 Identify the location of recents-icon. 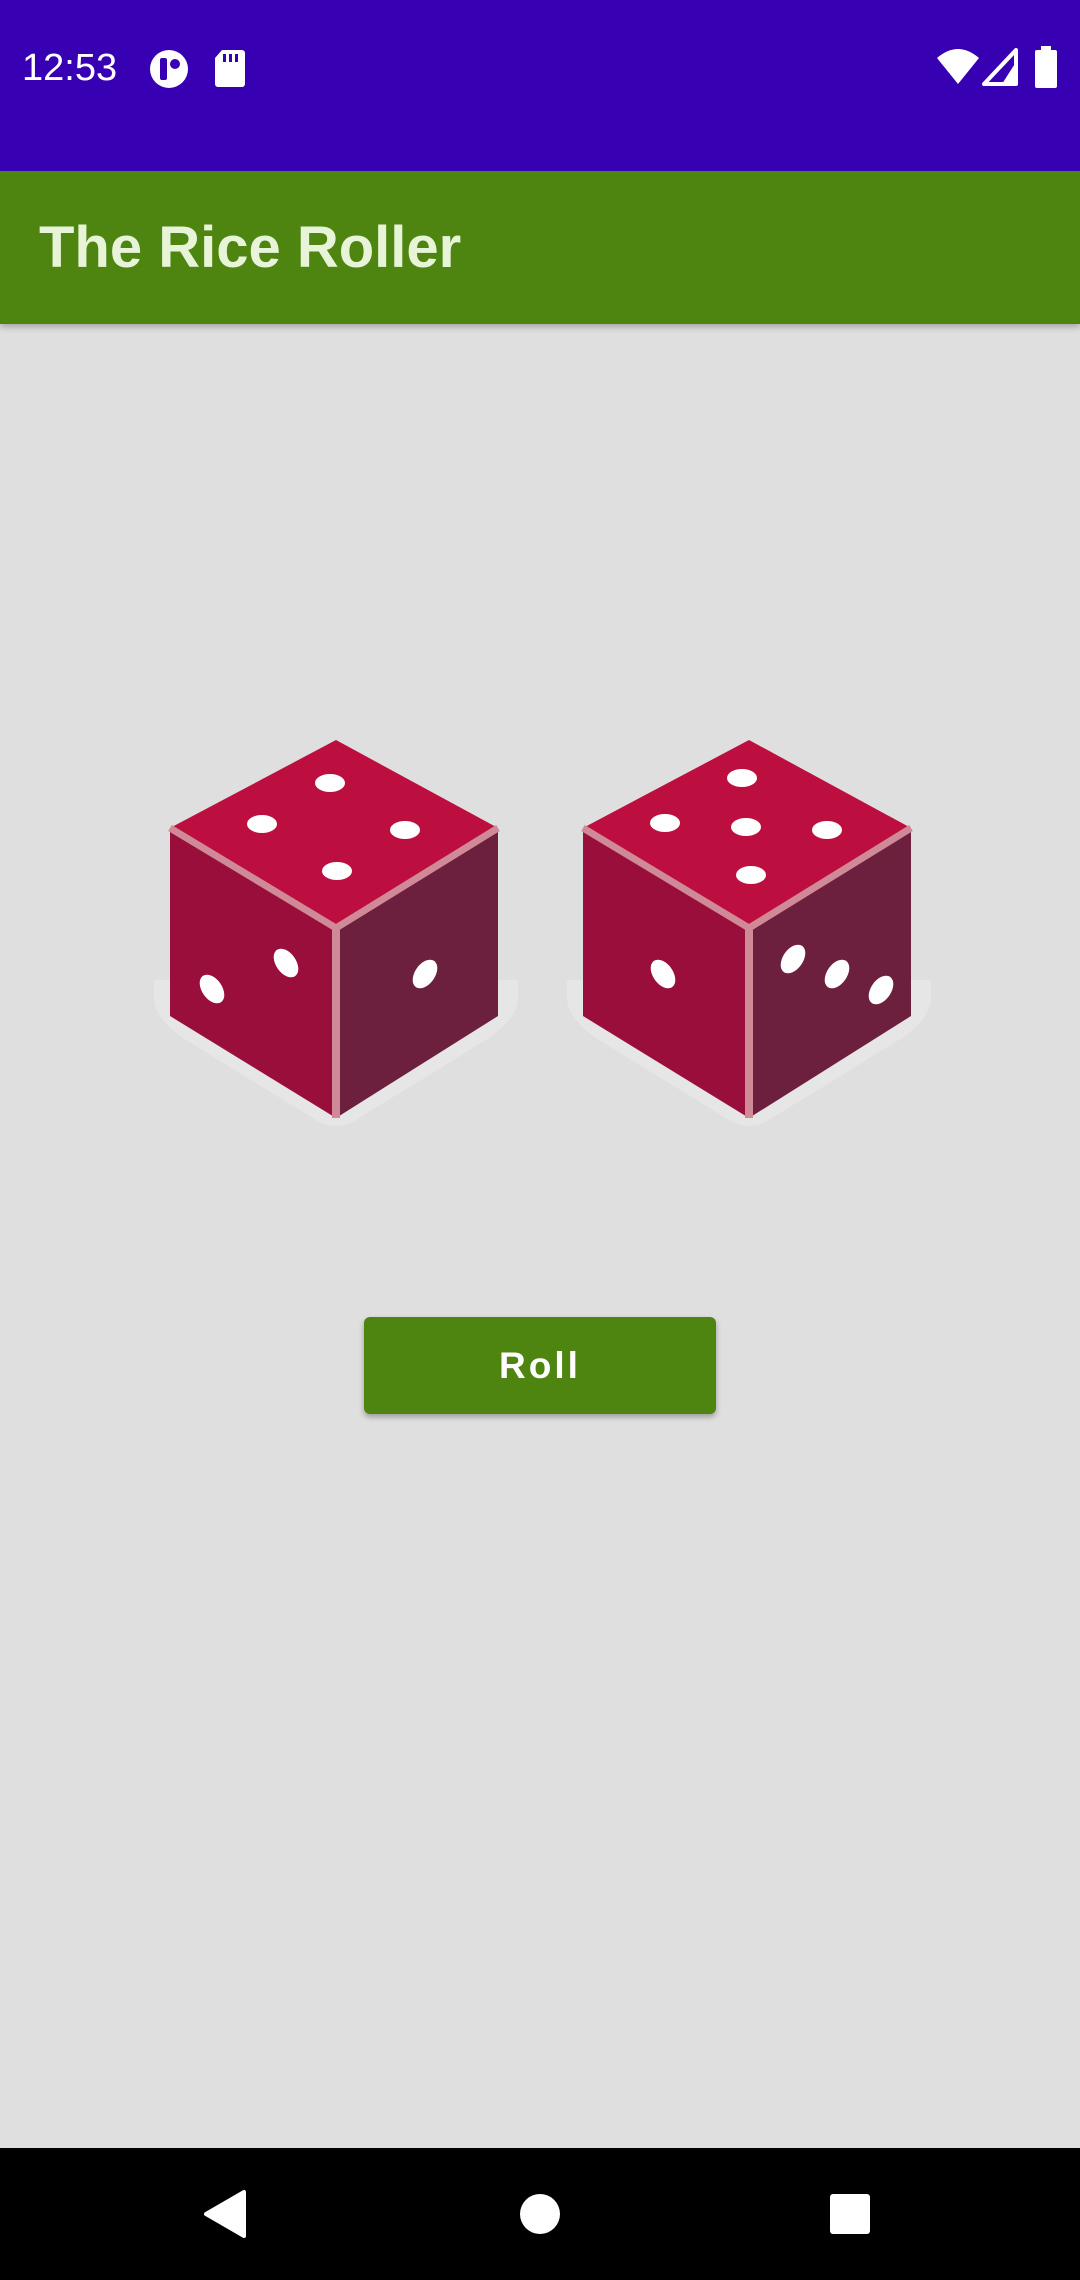
(850, 2214).